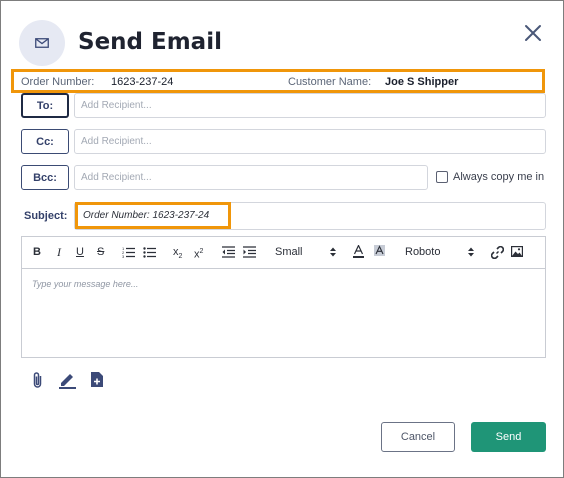 Image resolution: width=564 pixels, height=478 pixels. Describe the element at coordinates (42, 43) in the screenshot. I see `envelope-icon` at that location.